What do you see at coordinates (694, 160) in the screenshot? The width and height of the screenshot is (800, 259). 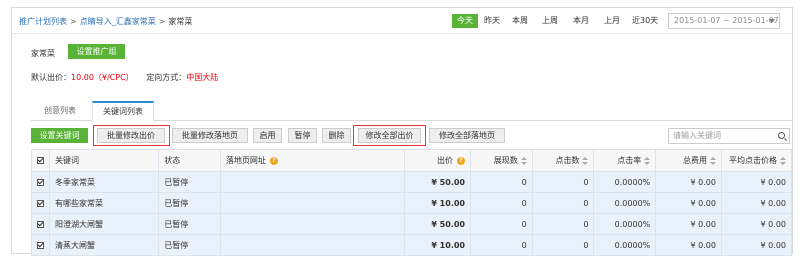 I see `column-header-label: 总费用` at bounding box center [694, 160].